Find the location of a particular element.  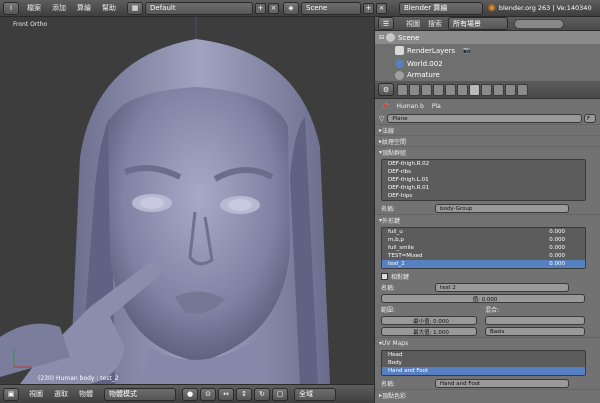

editor-type-icon: ▣ is located at coordinates (11, 394).